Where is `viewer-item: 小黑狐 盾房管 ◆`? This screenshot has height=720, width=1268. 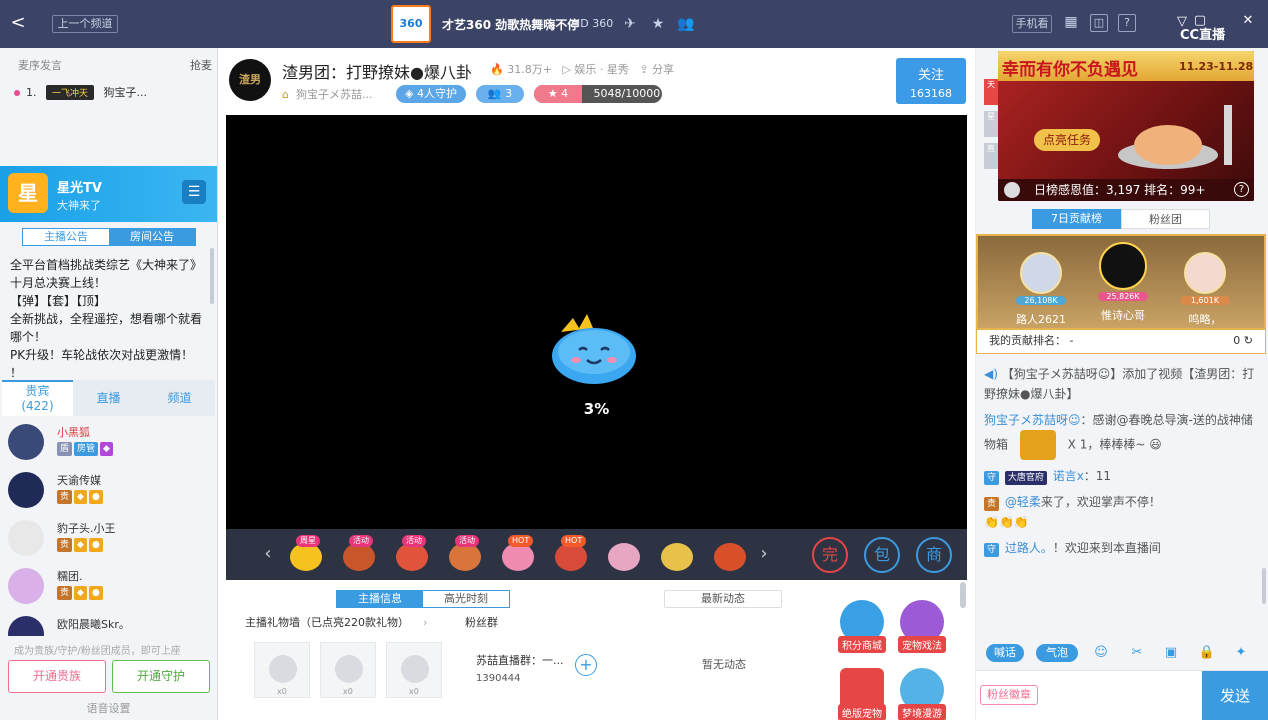
viewer-item: 小黑狐 盾房管 ◆ is located at coordinates (108, 446).